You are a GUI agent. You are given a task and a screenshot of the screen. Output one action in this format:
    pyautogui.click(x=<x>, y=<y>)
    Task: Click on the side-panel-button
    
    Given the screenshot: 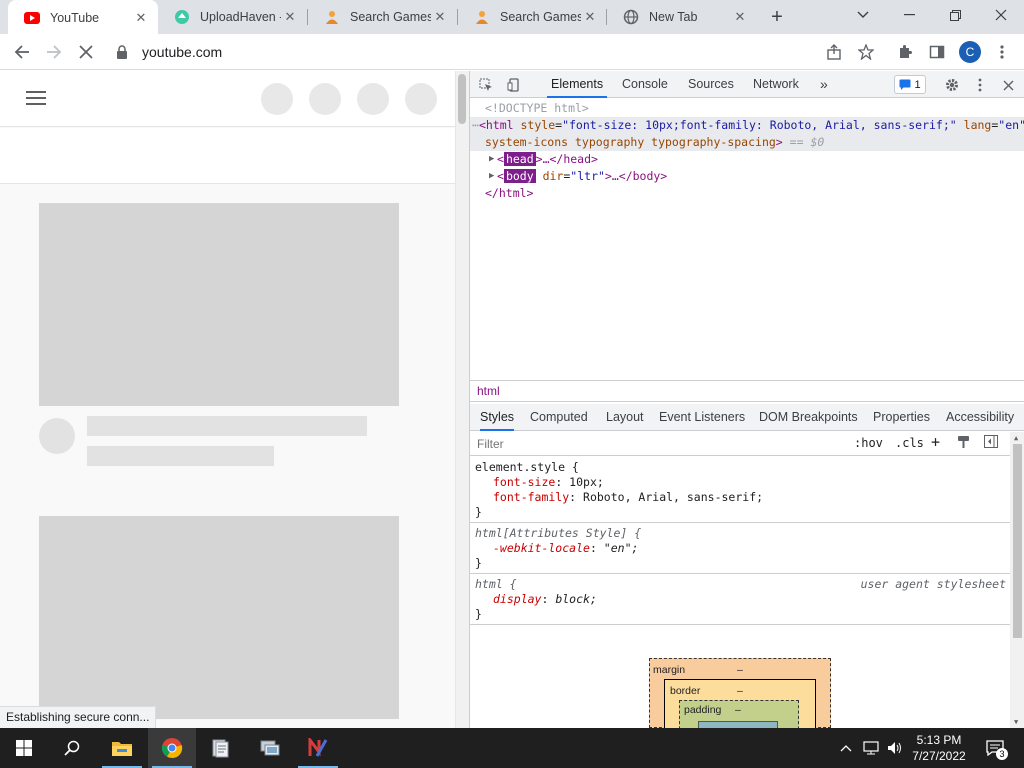 What is the action you would take?
    pyautogui.click(x=937, y=52)
    